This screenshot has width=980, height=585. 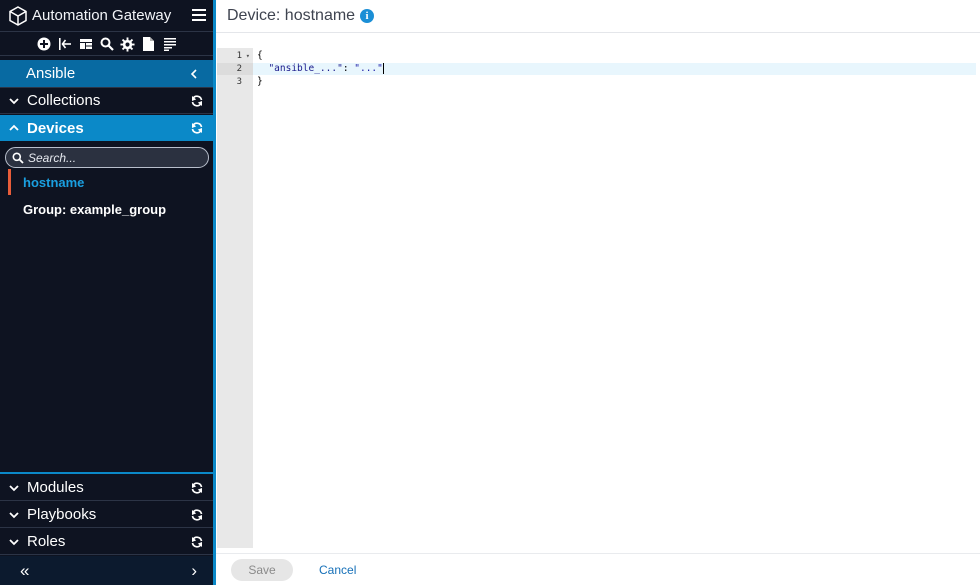 What do you see at coordinates (110, 182) in the screenshot?
I see `device-item-hostname: hostname` at bounding box center [110, 182].